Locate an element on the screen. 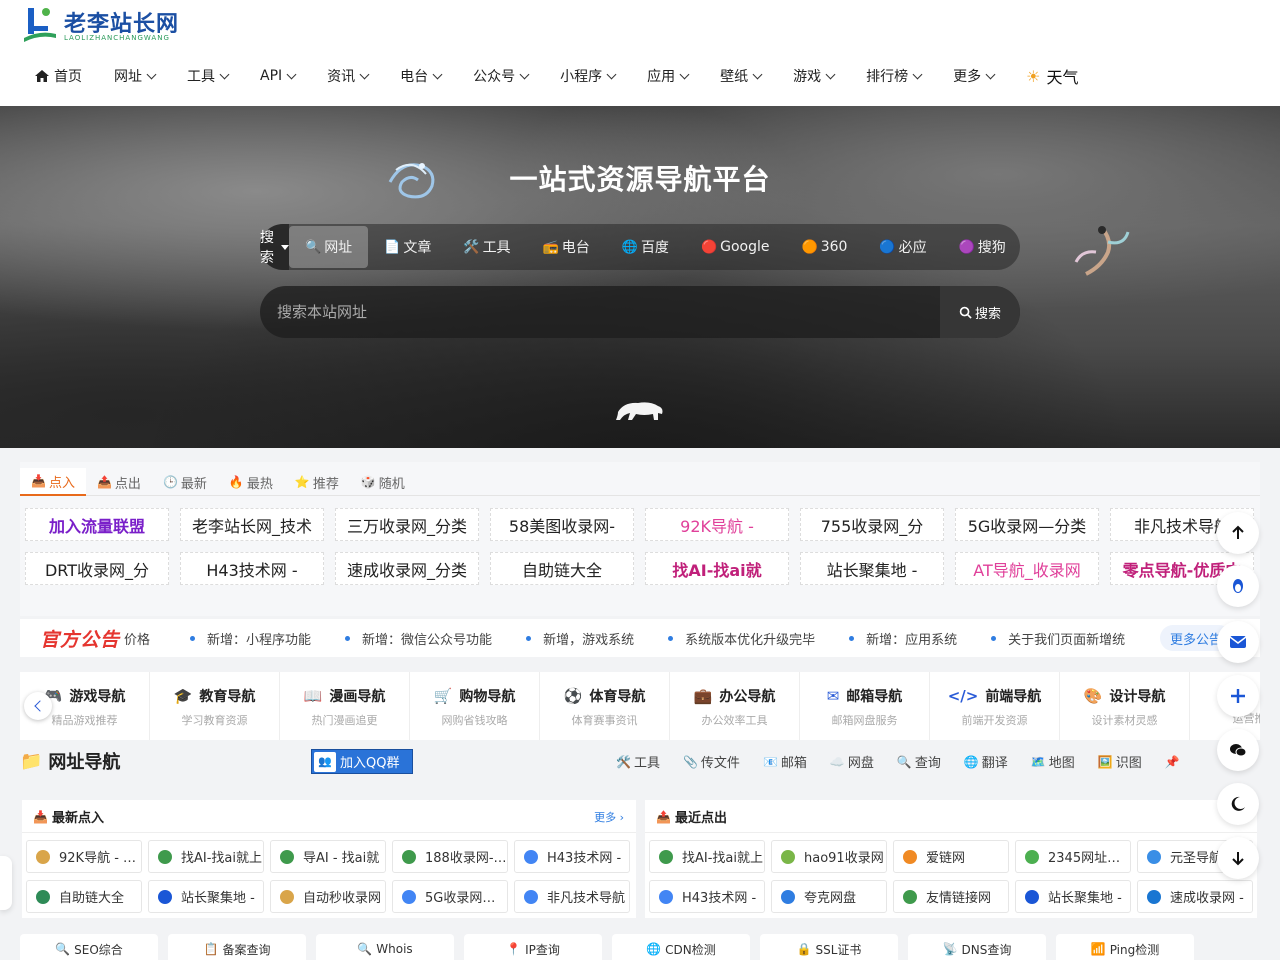  category-item: 💼 办公导航 办公效率工具 is located at coordinates (735, 706).